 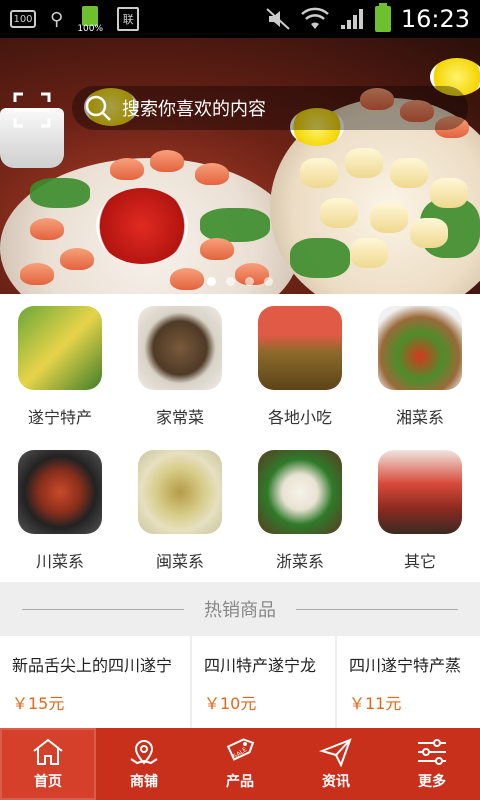 What do you see at coordinates (270, 108) in the screenshot?
I see `search-bar: 搜索你喜欢的内容` at bounding box center [270, 108].